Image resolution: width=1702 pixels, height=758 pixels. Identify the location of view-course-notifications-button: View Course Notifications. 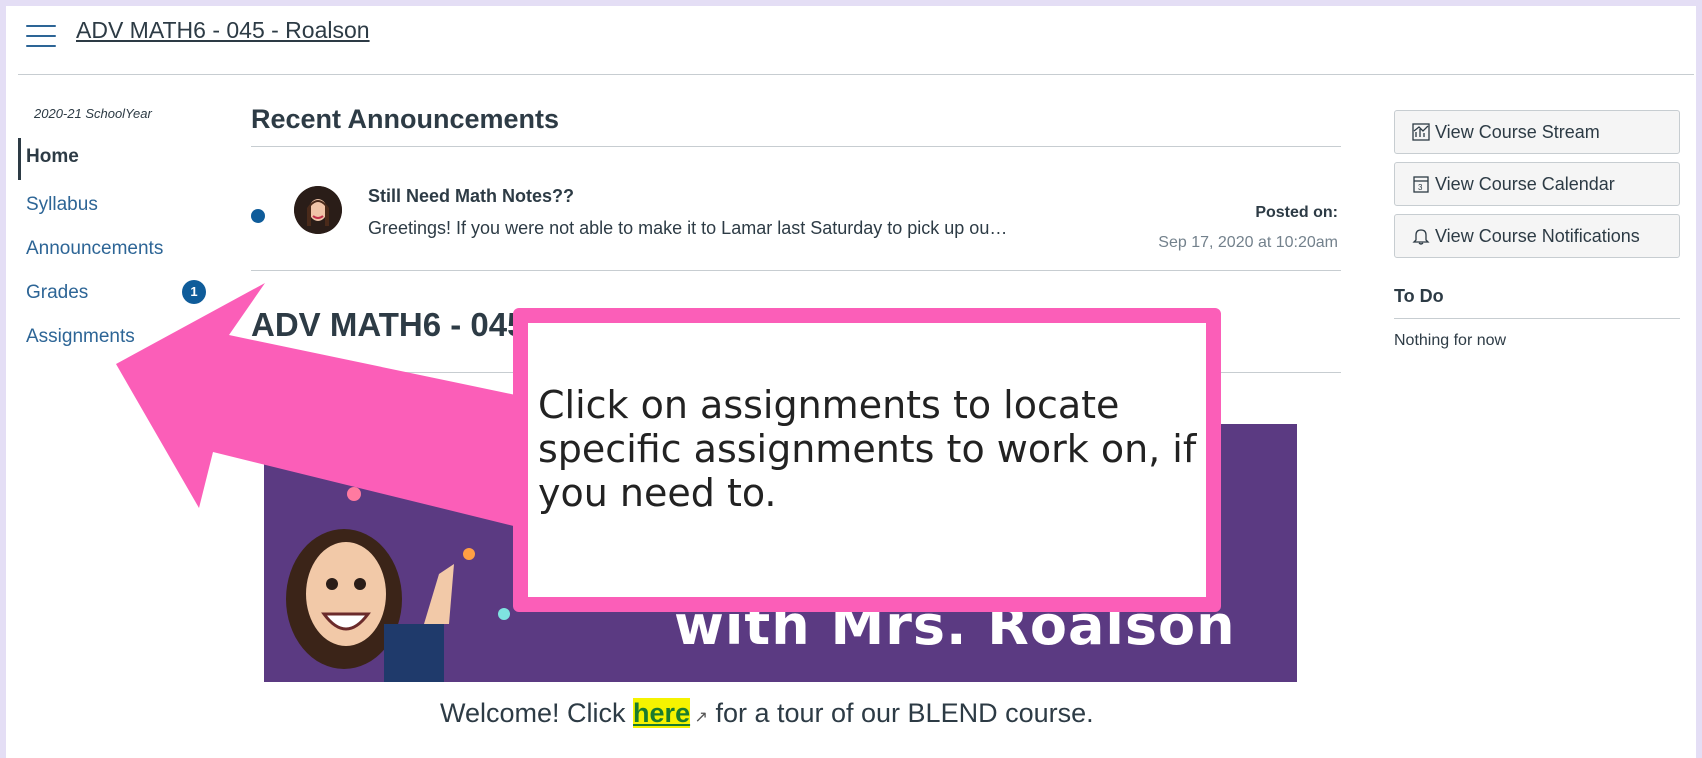
(1537, 236).